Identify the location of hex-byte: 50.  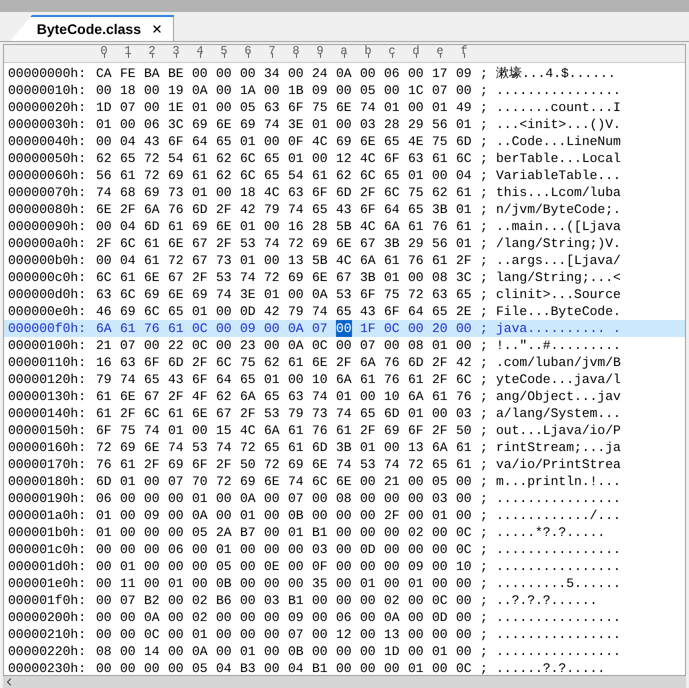
(464, 430).